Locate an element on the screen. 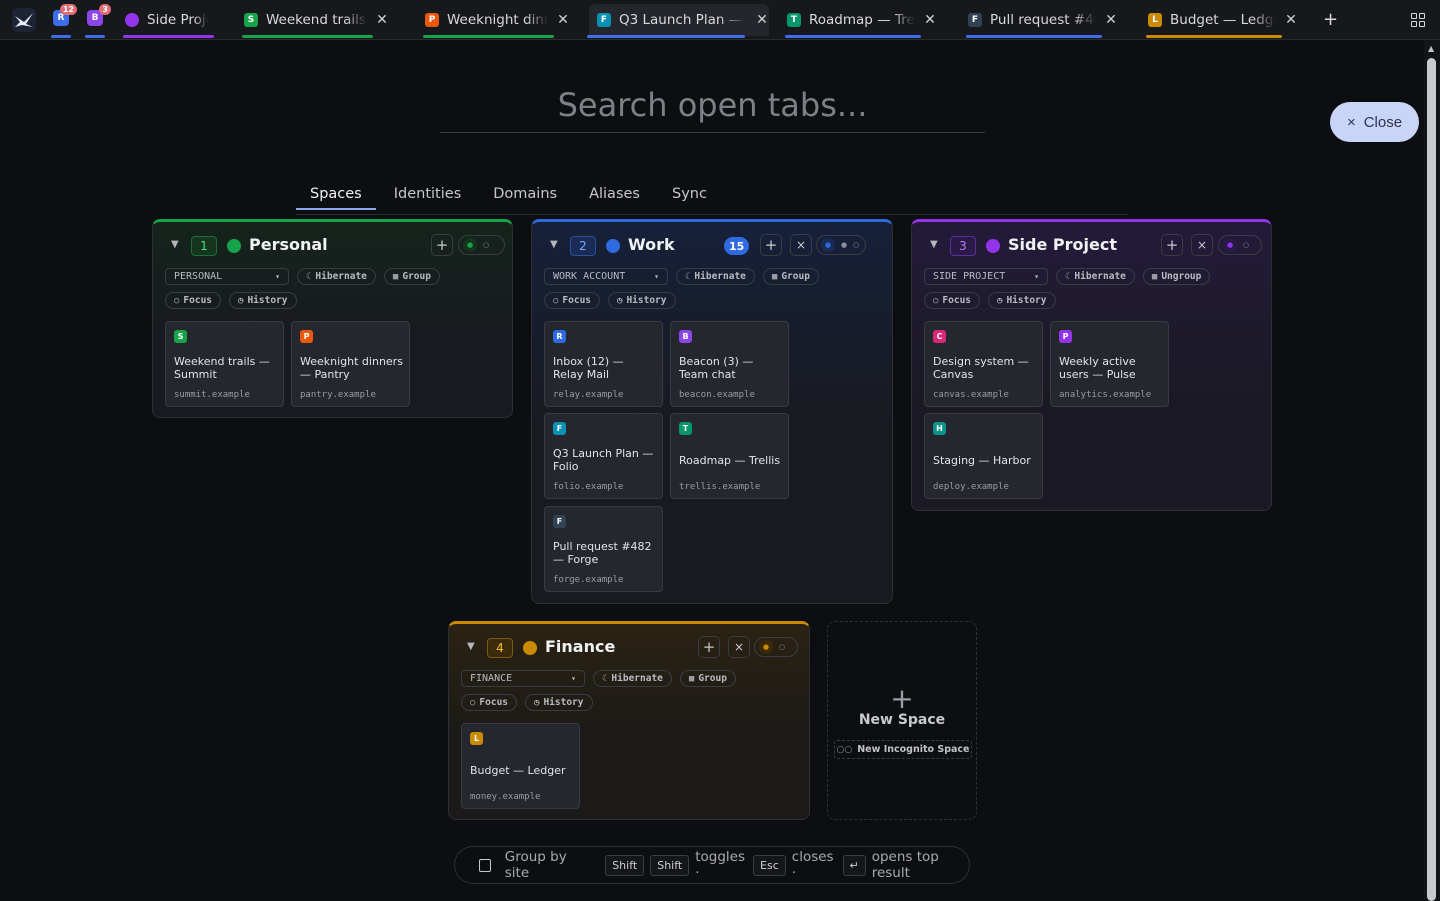 This screenshot has width=1440, height=901. tab-card-domain: summit.example is located at coordinates (212, 395).